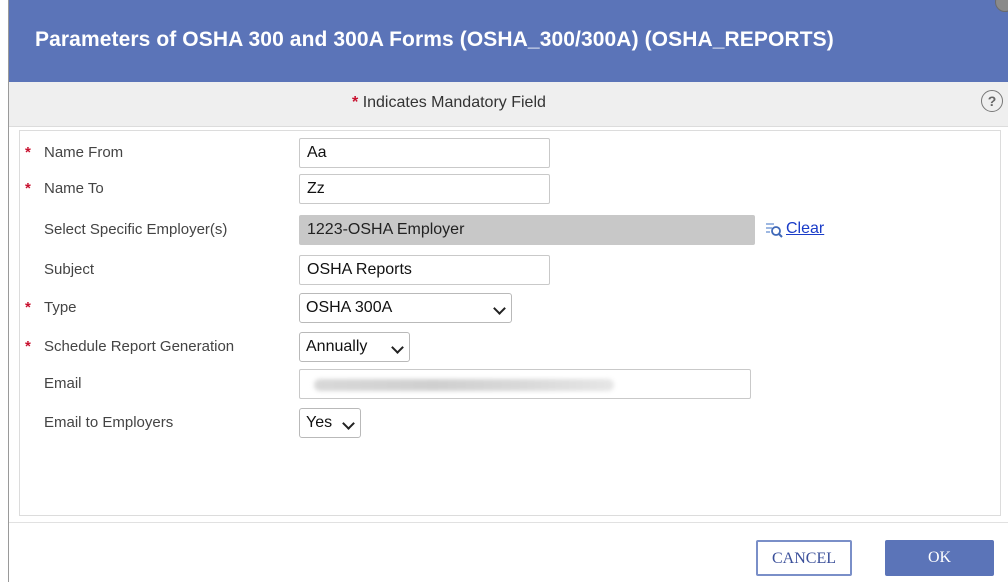 The width and height of the screenshot is (1008, 582). Describe the element at coordinates (424, 153) in the screenshot. I see `name-from-input: Aa` at that location.